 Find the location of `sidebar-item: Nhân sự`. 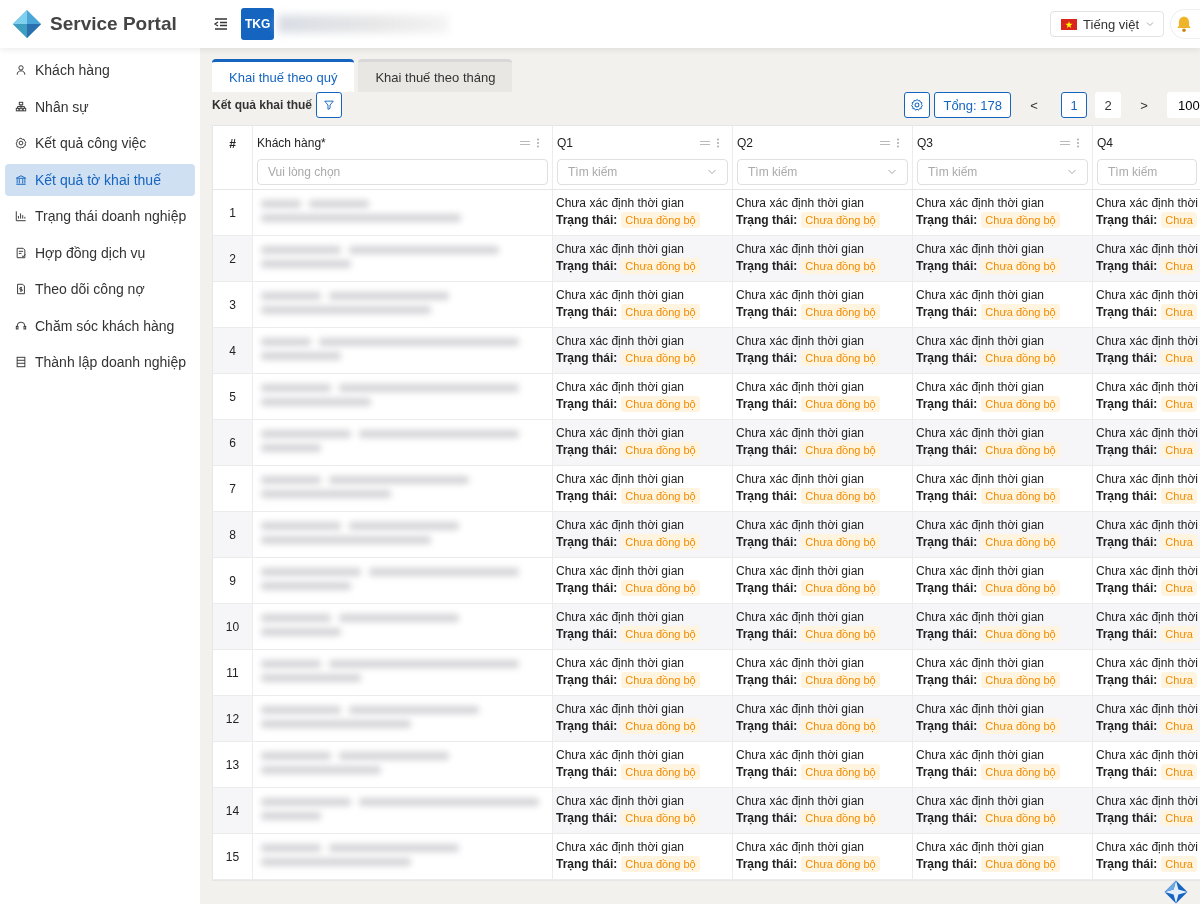

sidebar-item: Nhân sự is located at coordinates (100, 106).